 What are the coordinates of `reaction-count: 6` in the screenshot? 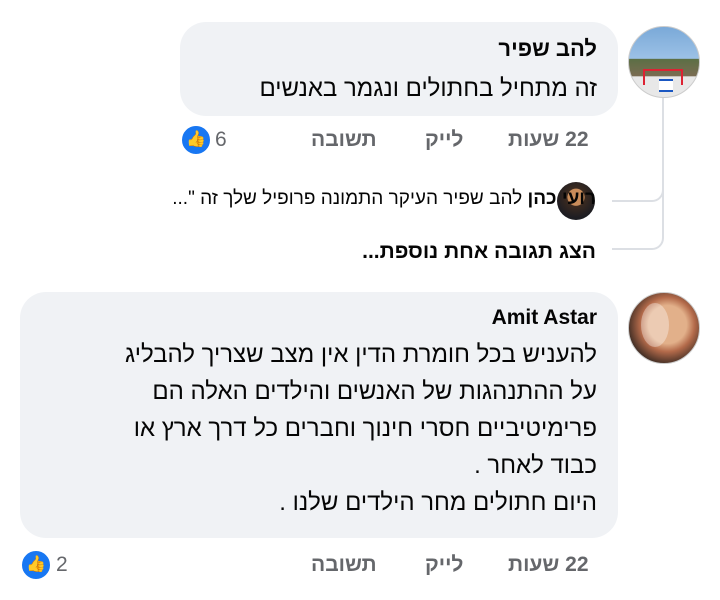 It's located at (221, 140).